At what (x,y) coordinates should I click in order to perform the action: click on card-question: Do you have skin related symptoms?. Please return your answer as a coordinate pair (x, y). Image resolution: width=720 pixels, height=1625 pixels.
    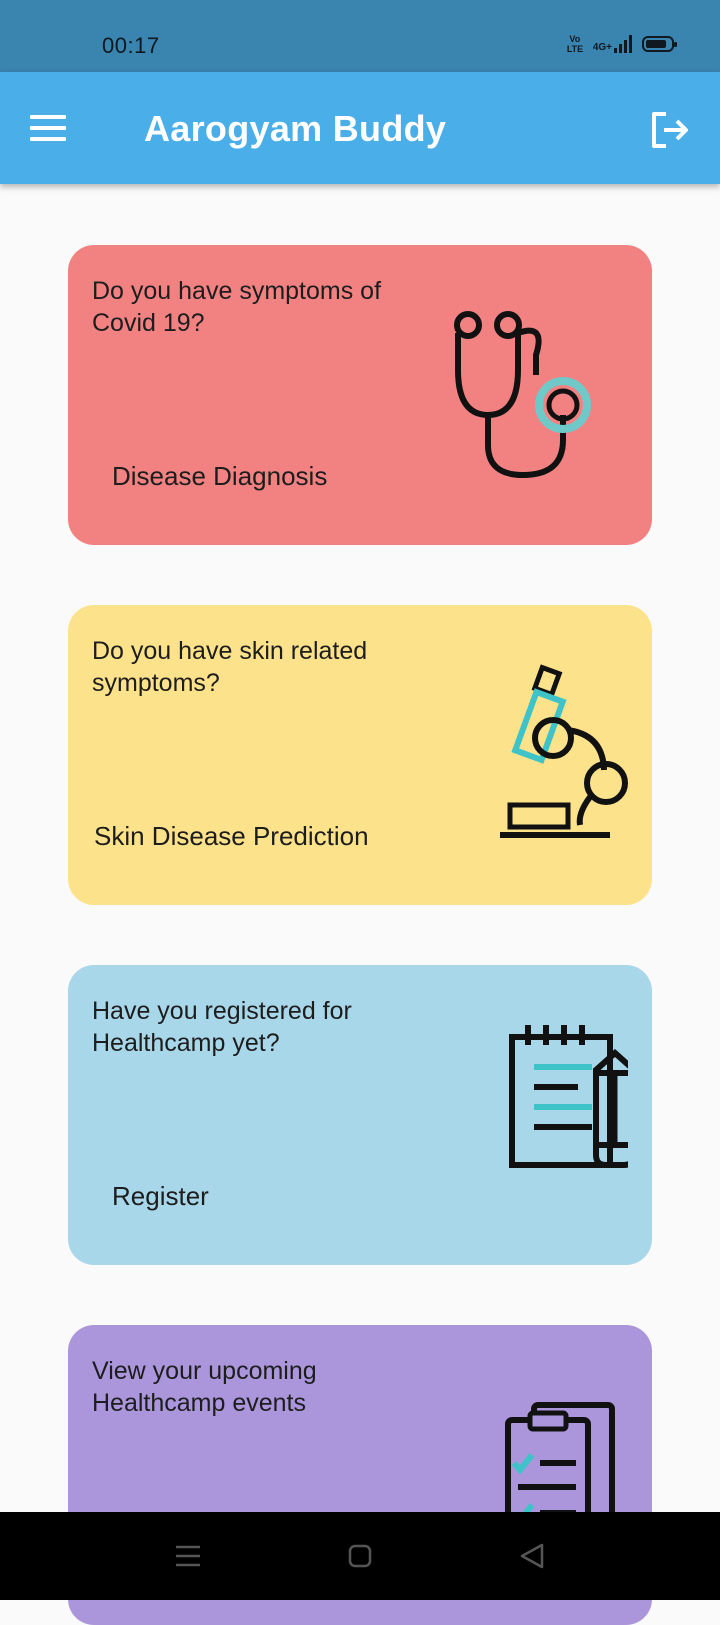
    Looking at the image, I should click on (230, 667).